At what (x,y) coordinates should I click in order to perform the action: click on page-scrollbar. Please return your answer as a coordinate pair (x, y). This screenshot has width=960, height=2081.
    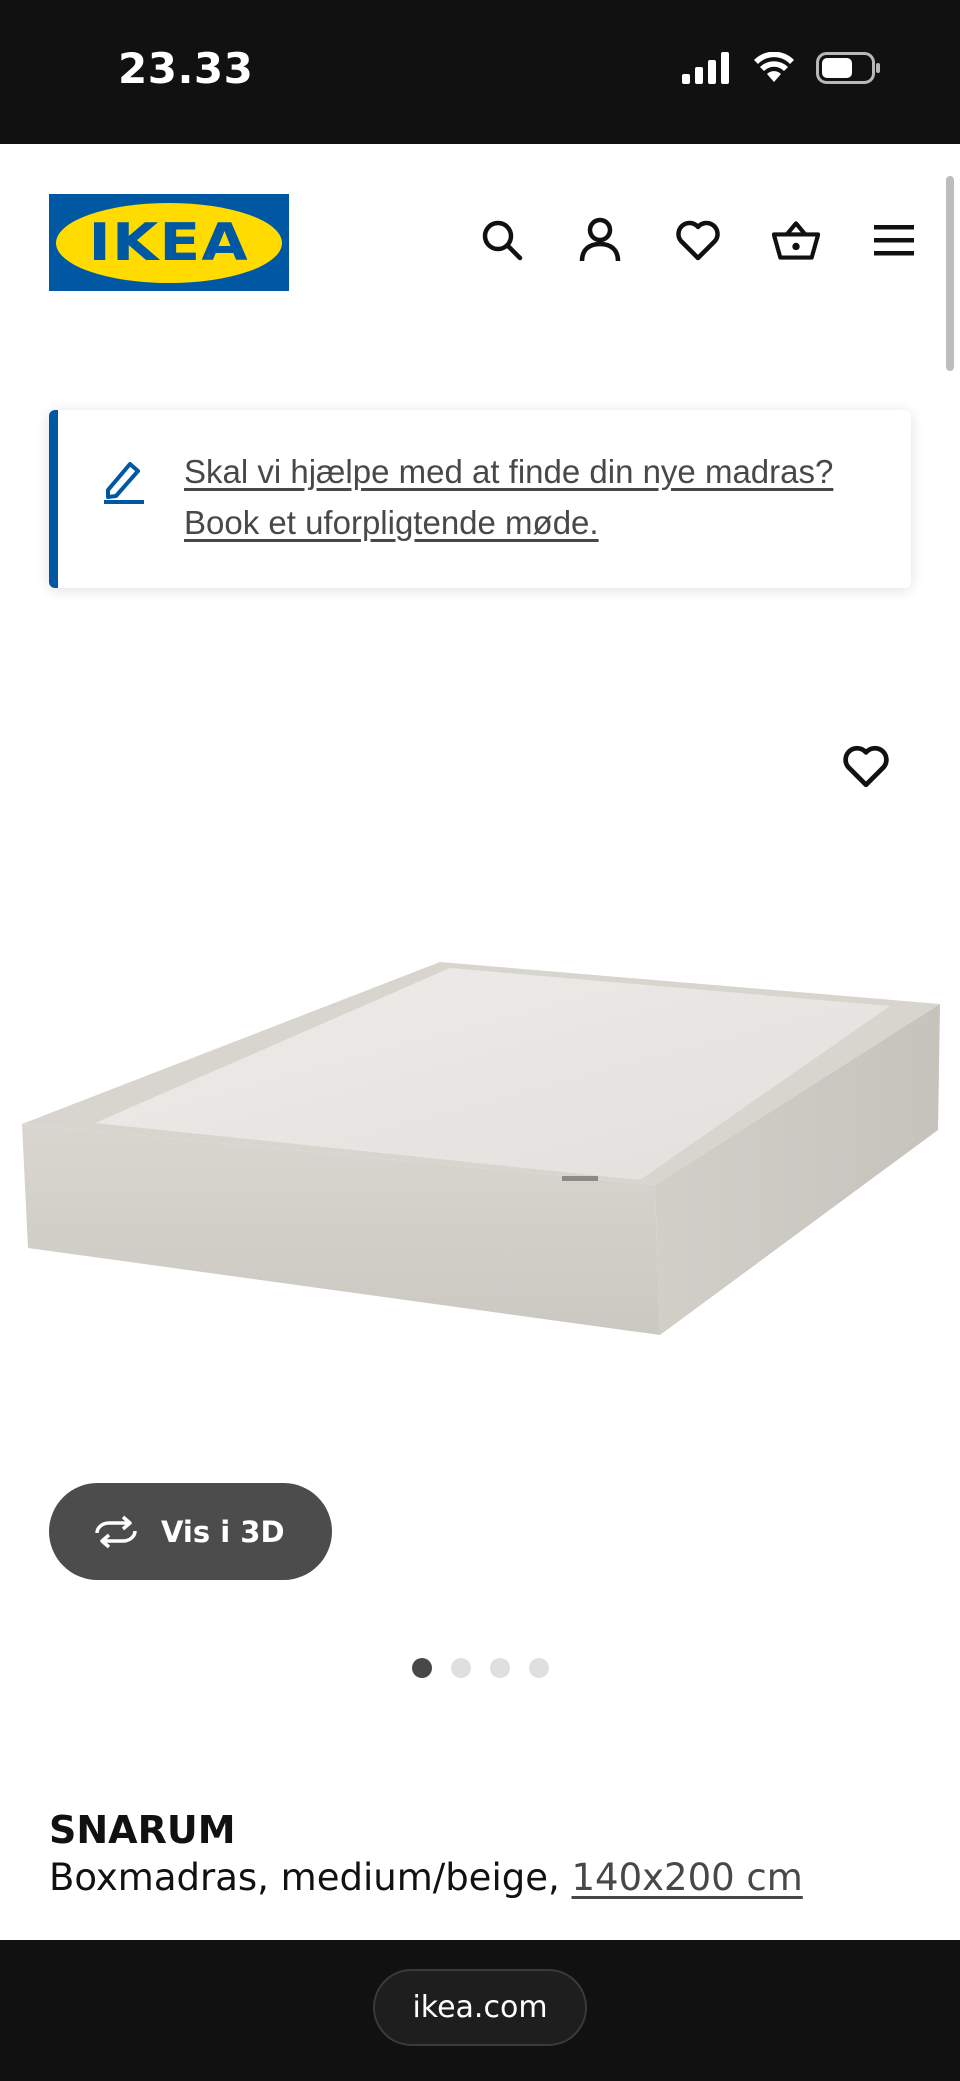
    Looking at the image, I should click on (950, 273).